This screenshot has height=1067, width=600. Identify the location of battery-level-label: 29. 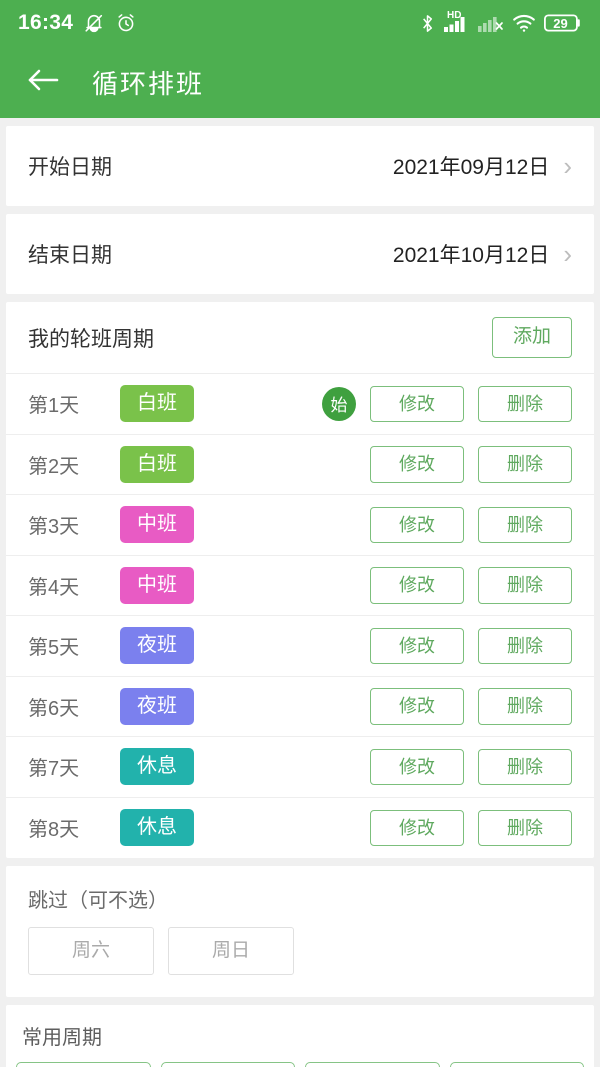
(560, 23).